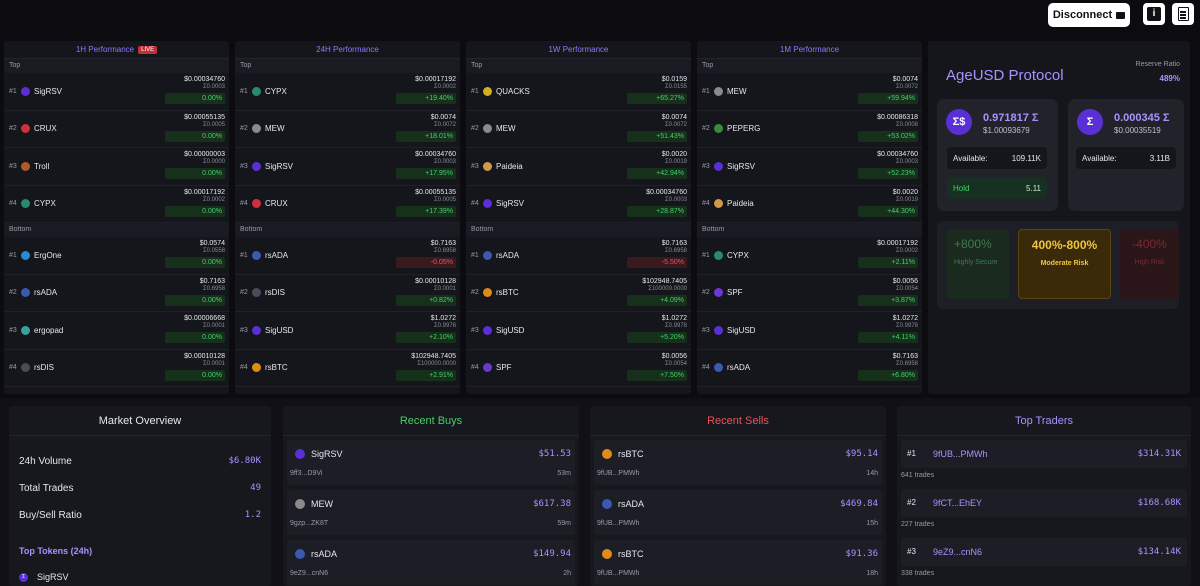 The width and height of the screenshot is (1200, 586). Describe the element at coordinates (578, 92) in the screenshot. I see `token-row: #1 QUACKS $0.0159 Σ0.0155 +65.27%` at that location.